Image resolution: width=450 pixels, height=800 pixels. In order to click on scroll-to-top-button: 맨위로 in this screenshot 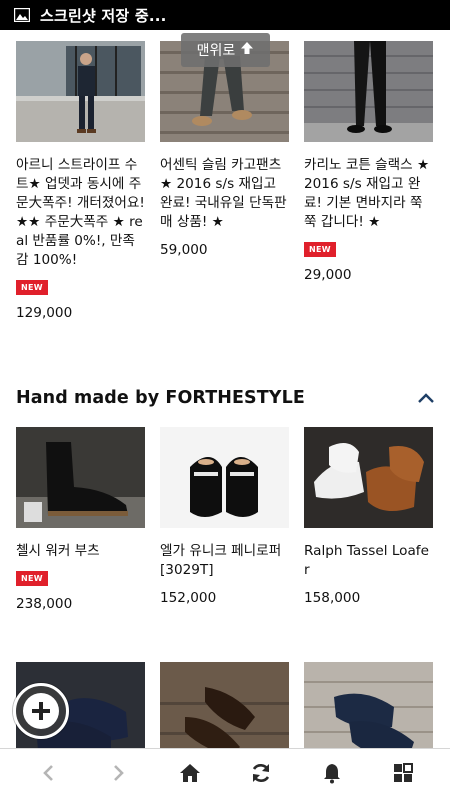, I will do `click(225, 50)`.